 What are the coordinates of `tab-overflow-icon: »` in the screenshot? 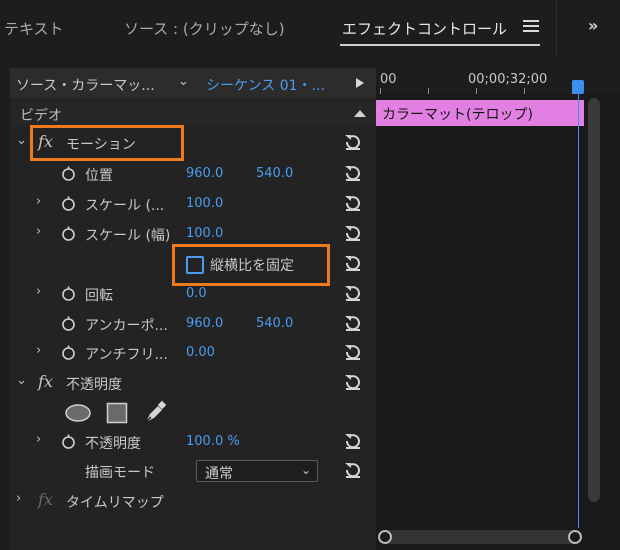 It's located at (593, 25).